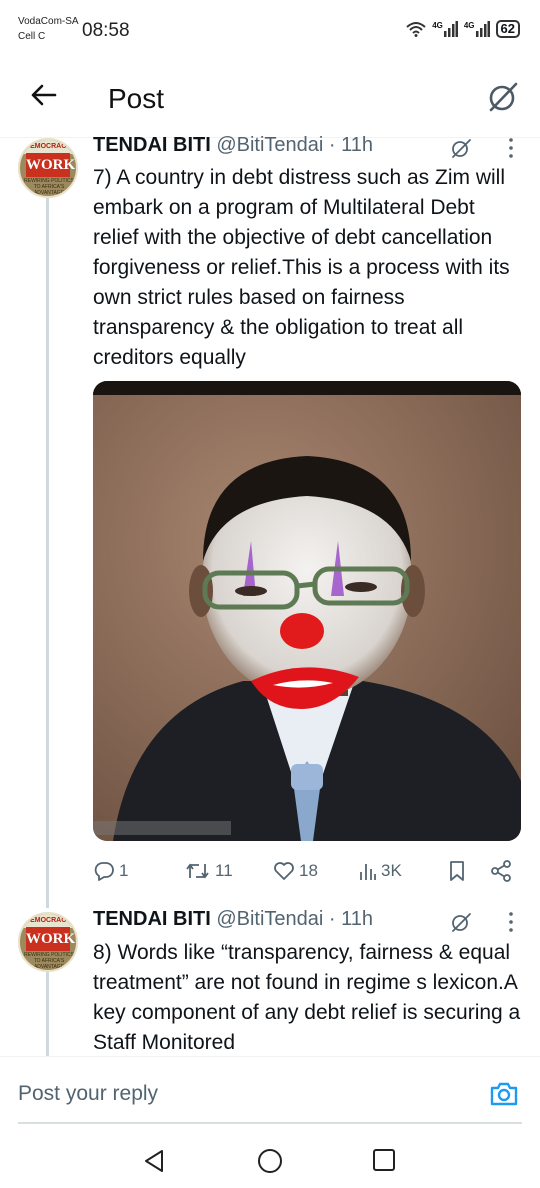 The image size is (540, 1188). Describe the element at coordinates (88, 1094) in the screenshot. I see `reply-input: Post your reply` at that location.